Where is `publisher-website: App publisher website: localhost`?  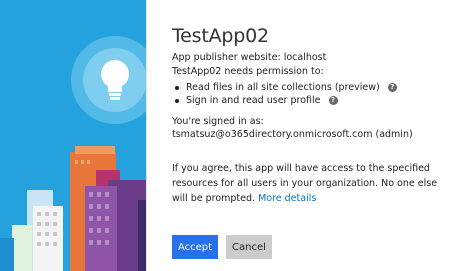 publisher-website: App publisher website: localhost is located at coordinates (249, 57).